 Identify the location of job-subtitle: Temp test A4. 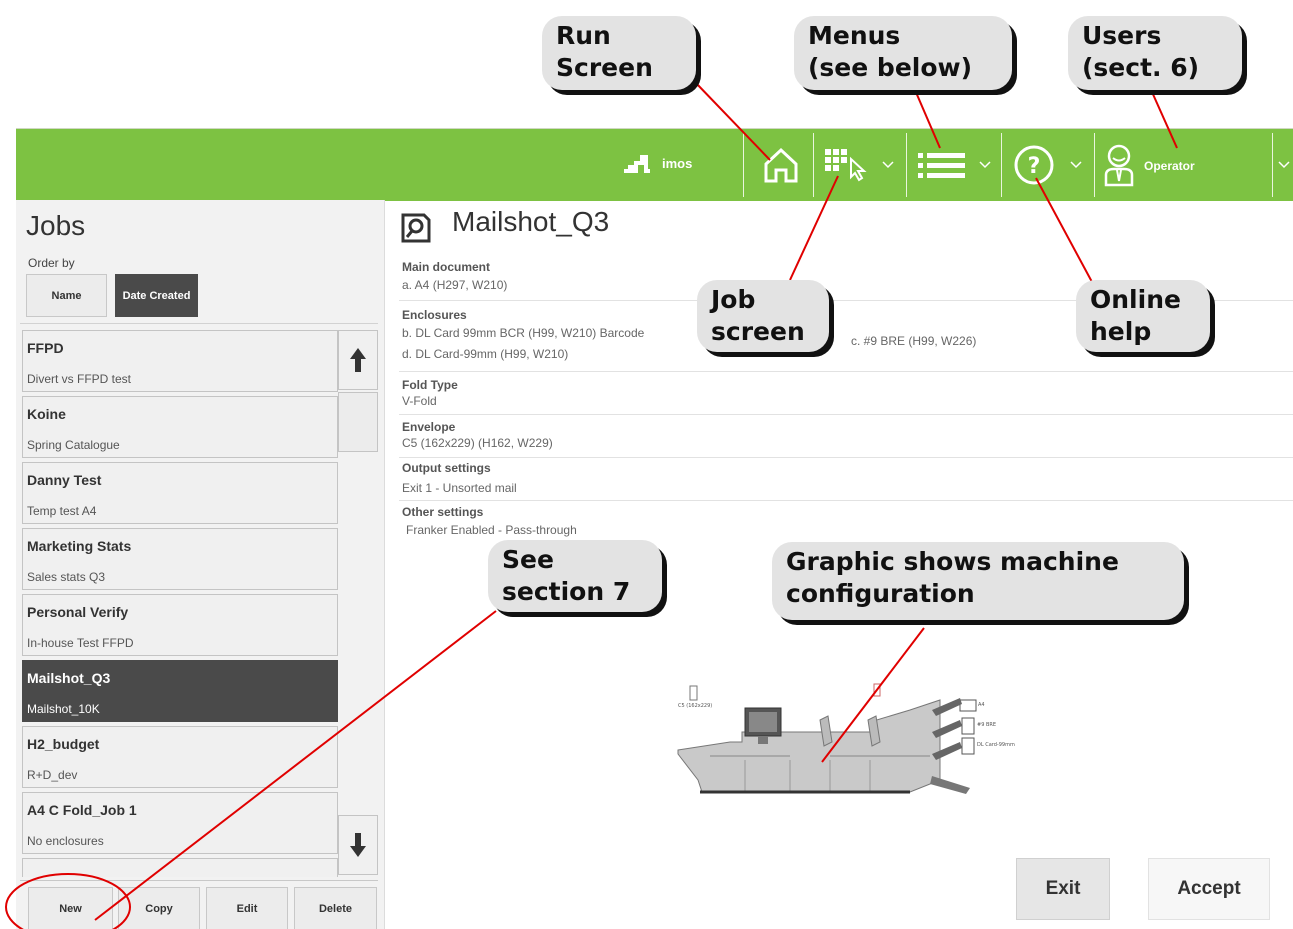
(62, 511).